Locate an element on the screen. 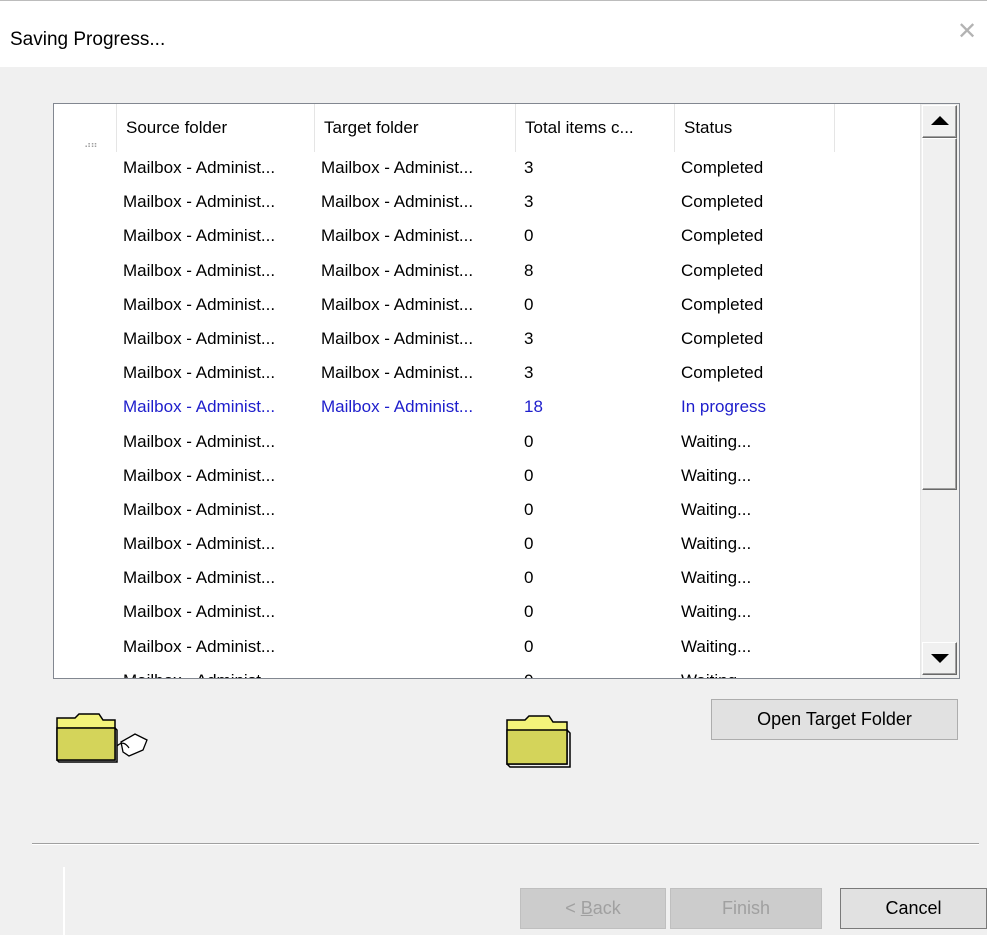 This screenshot has width=987, height=935. close-icon: ✕ is located at coordinates (967, 32).